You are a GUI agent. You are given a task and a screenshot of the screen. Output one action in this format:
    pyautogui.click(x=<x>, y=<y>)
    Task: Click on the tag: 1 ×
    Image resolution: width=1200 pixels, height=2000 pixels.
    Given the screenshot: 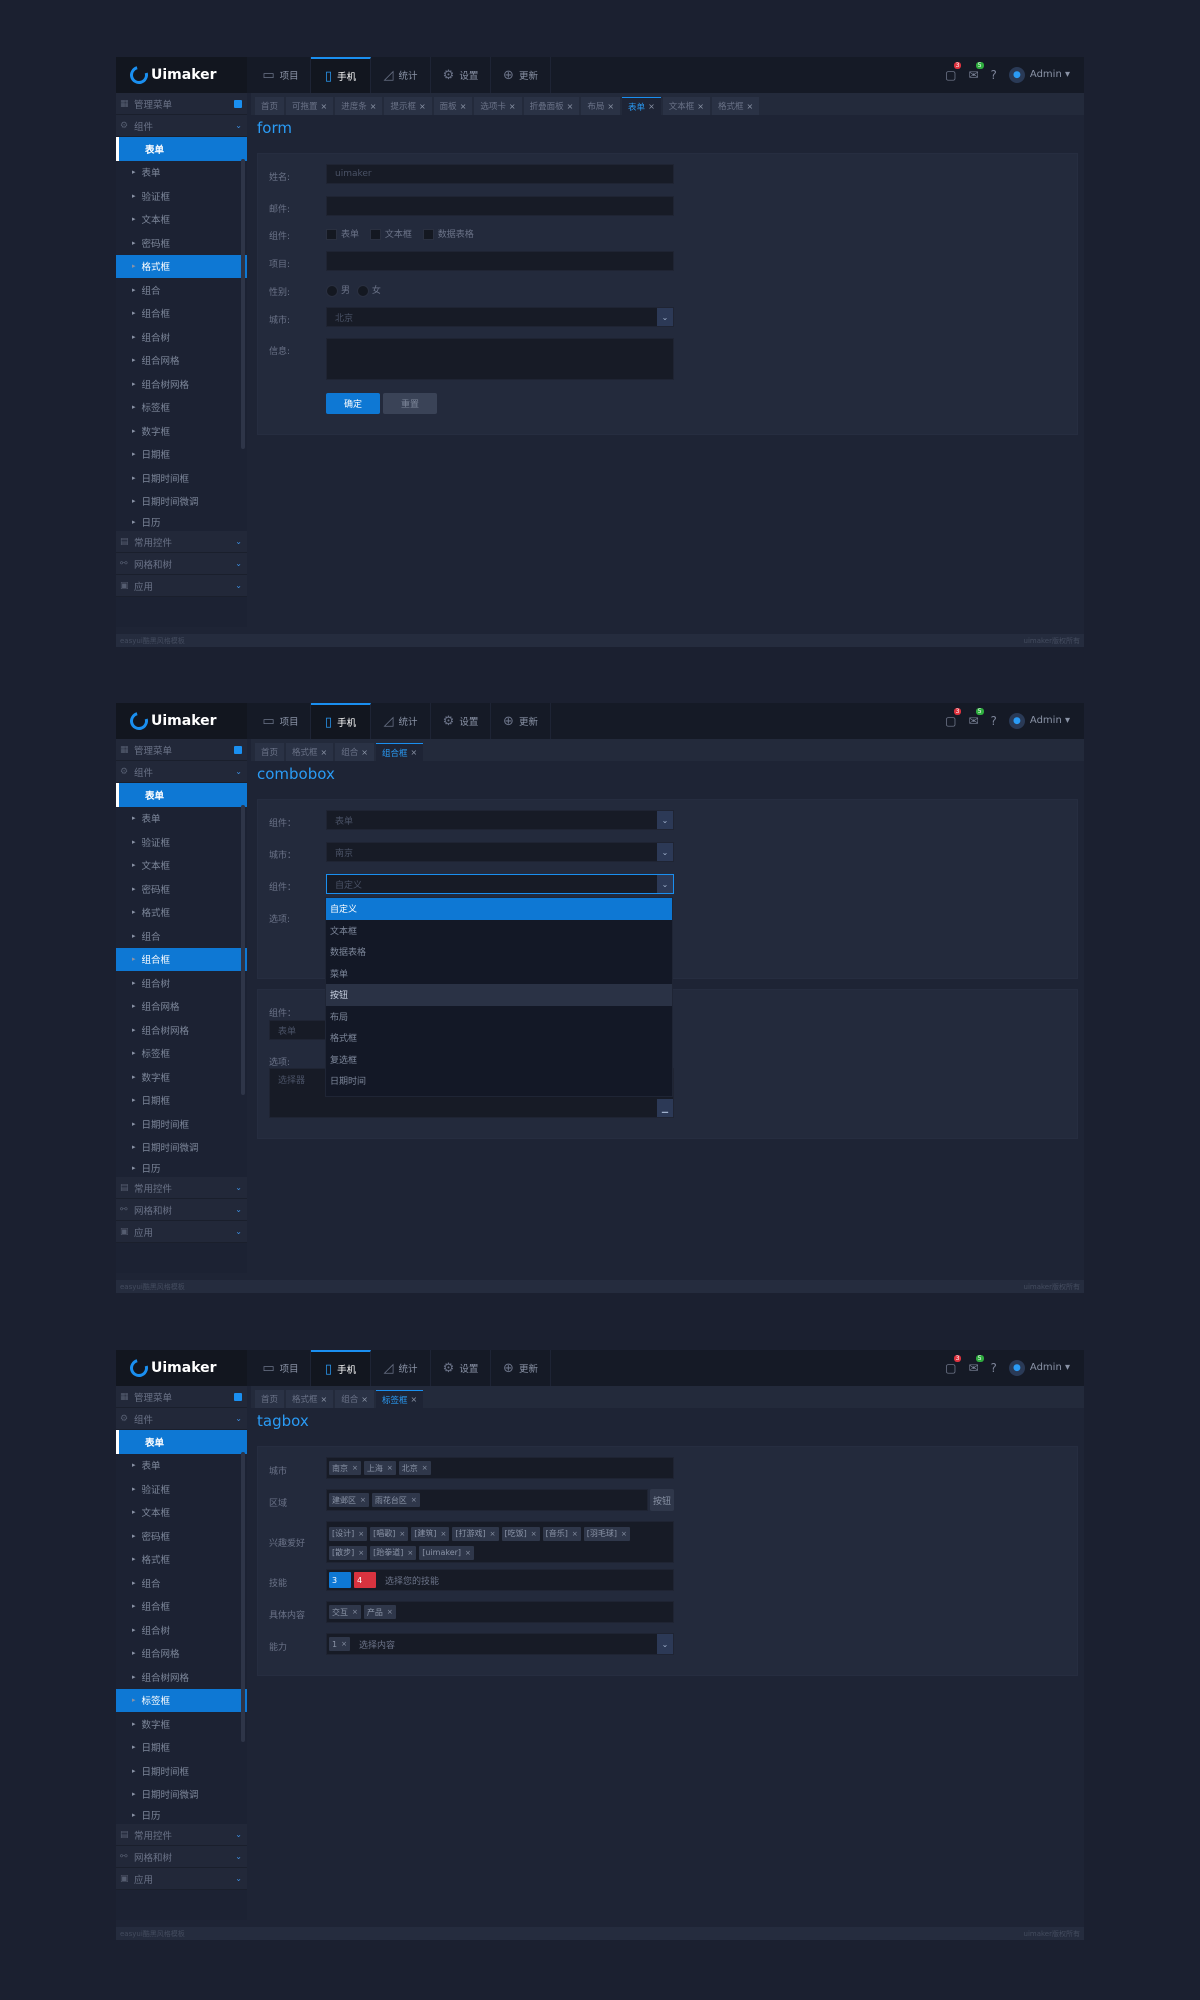 What is the action you would take?
    pyautogui.click(x=339, y=1644)
    